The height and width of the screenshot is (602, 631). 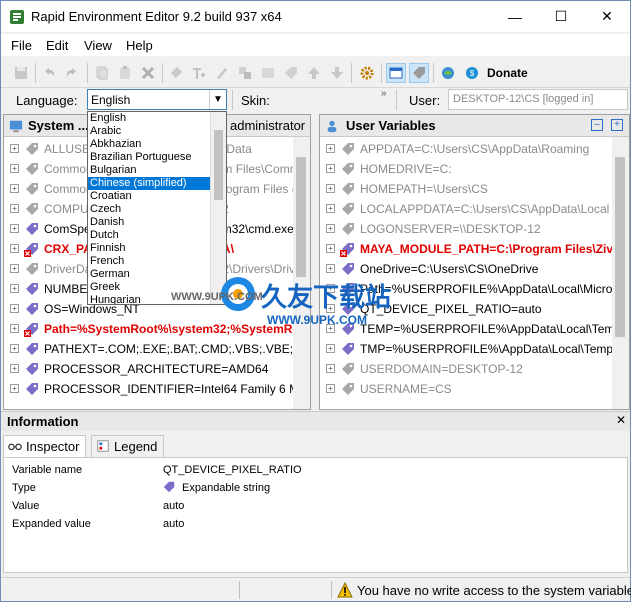 What do you see at coordinates (391, 125) in the screenshot?
I see `user-panel-title: User Variables` at bounding box center [391, 125].